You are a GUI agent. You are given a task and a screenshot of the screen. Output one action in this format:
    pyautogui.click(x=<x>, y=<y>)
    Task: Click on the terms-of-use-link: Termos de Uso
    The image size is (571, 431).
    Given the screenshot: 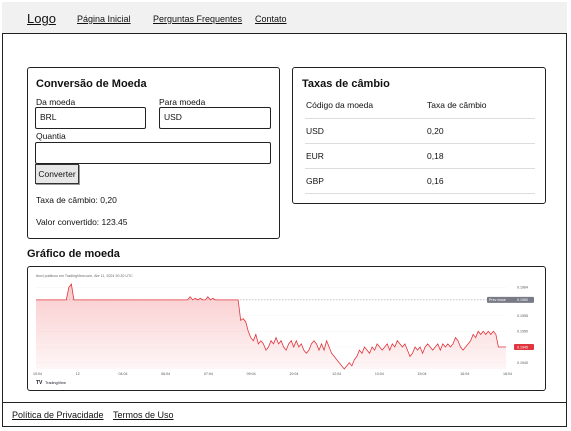 What is the action you would take?
    pyautogui.click(x=143, y=415)
    